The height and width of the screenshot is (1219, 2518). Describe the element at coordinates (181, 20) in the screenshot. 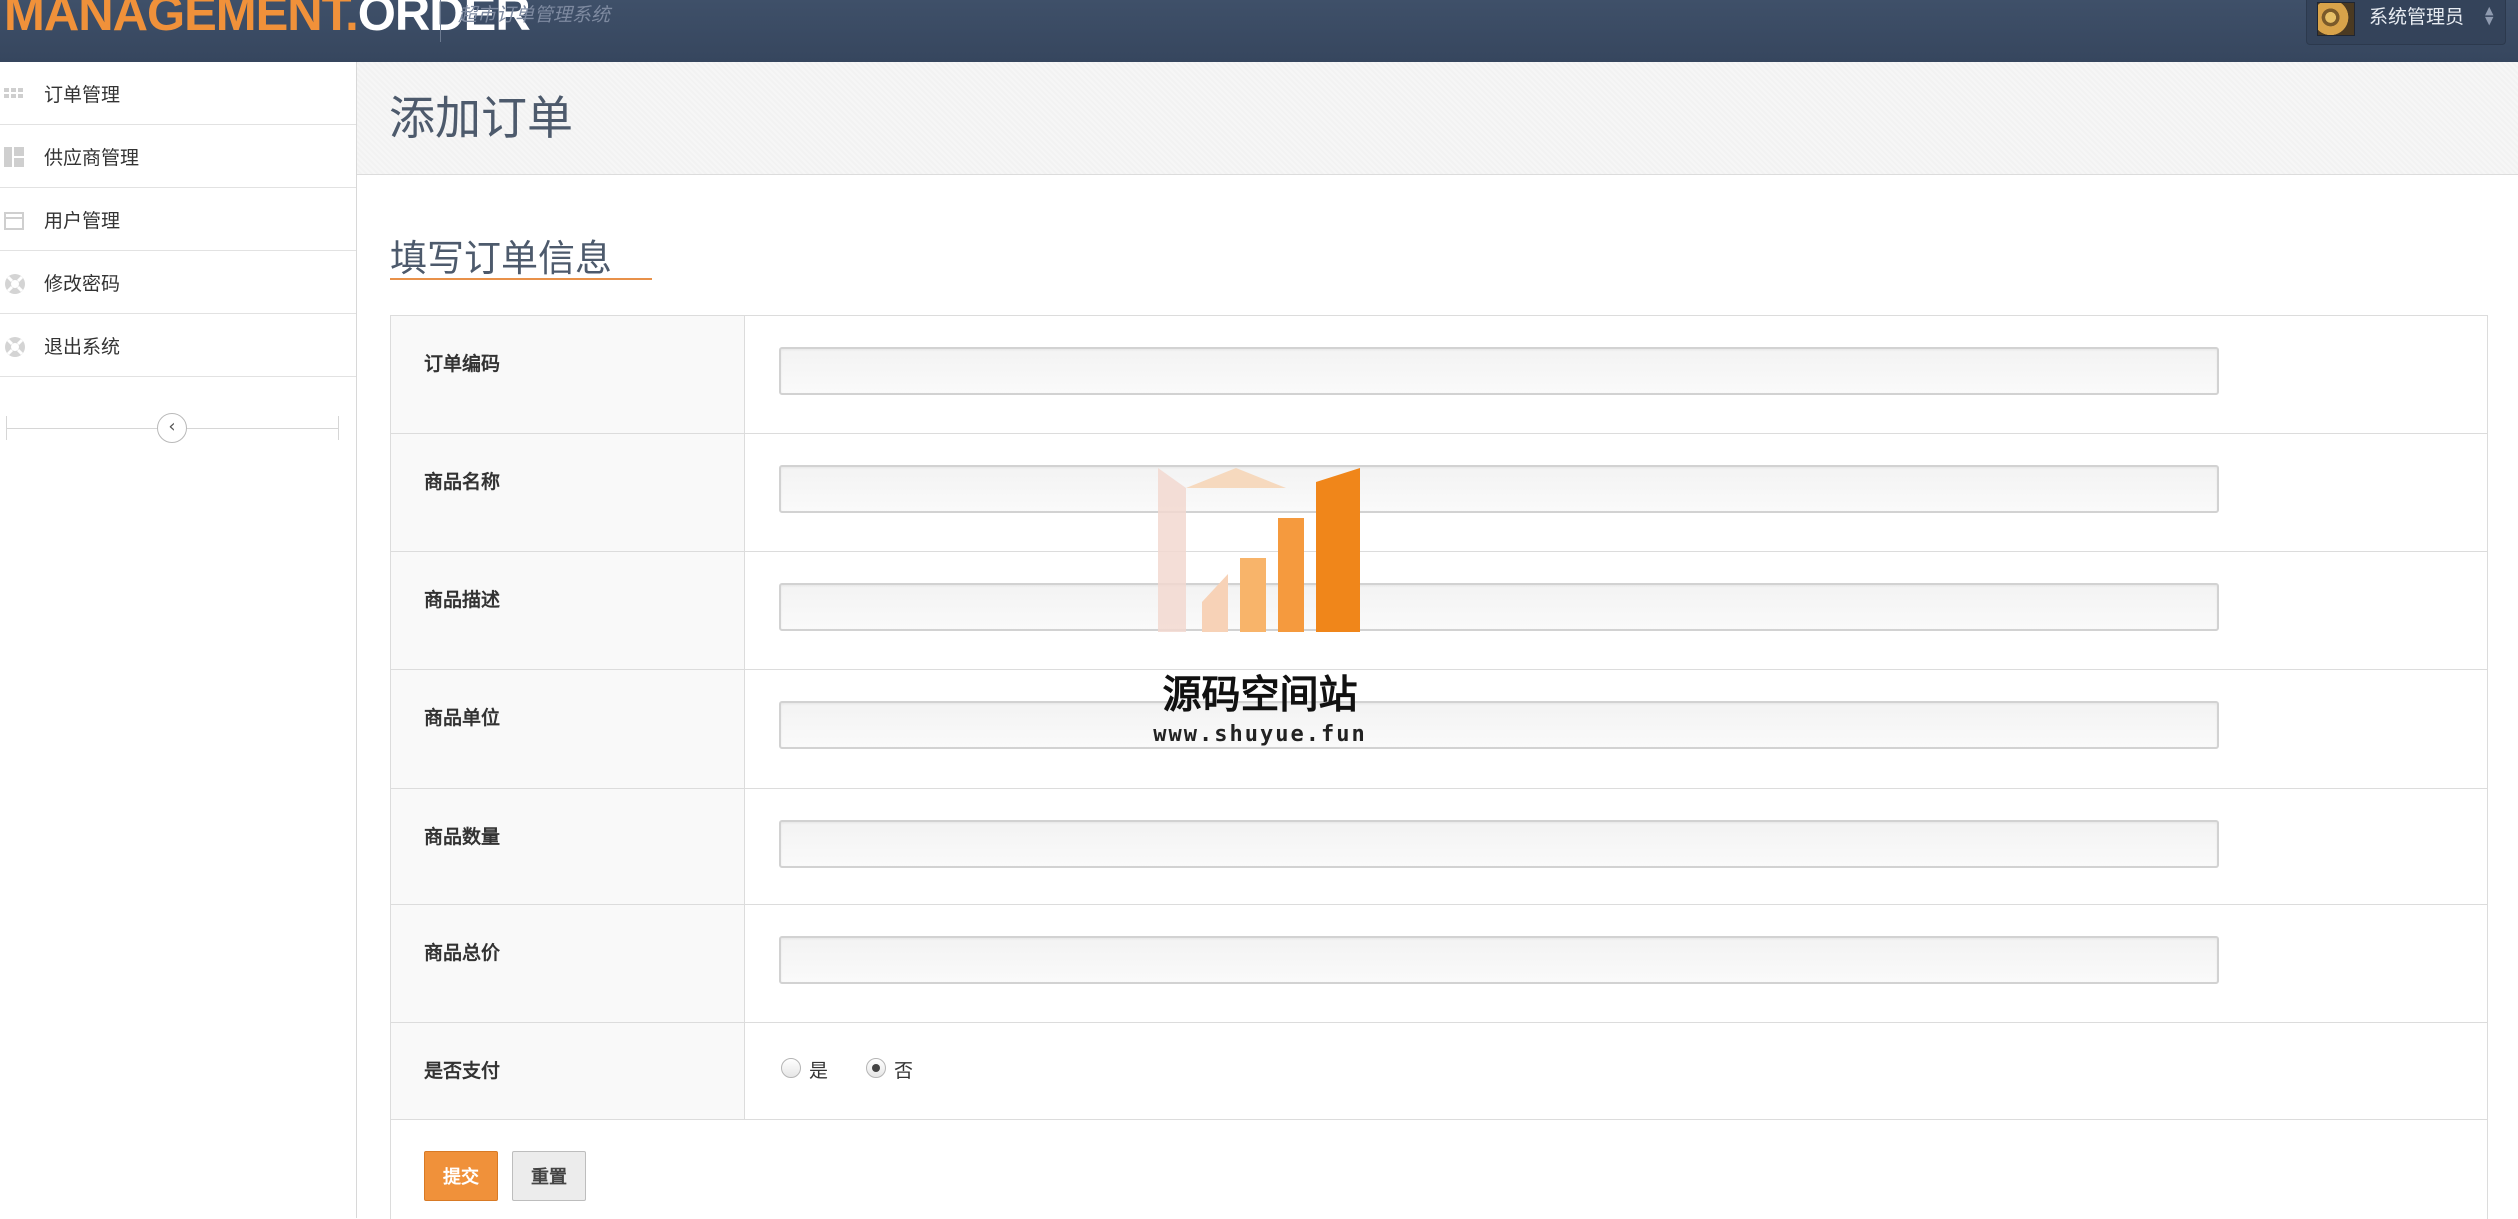

I see `brand-part-management: MANAGEMENT.` at that location.